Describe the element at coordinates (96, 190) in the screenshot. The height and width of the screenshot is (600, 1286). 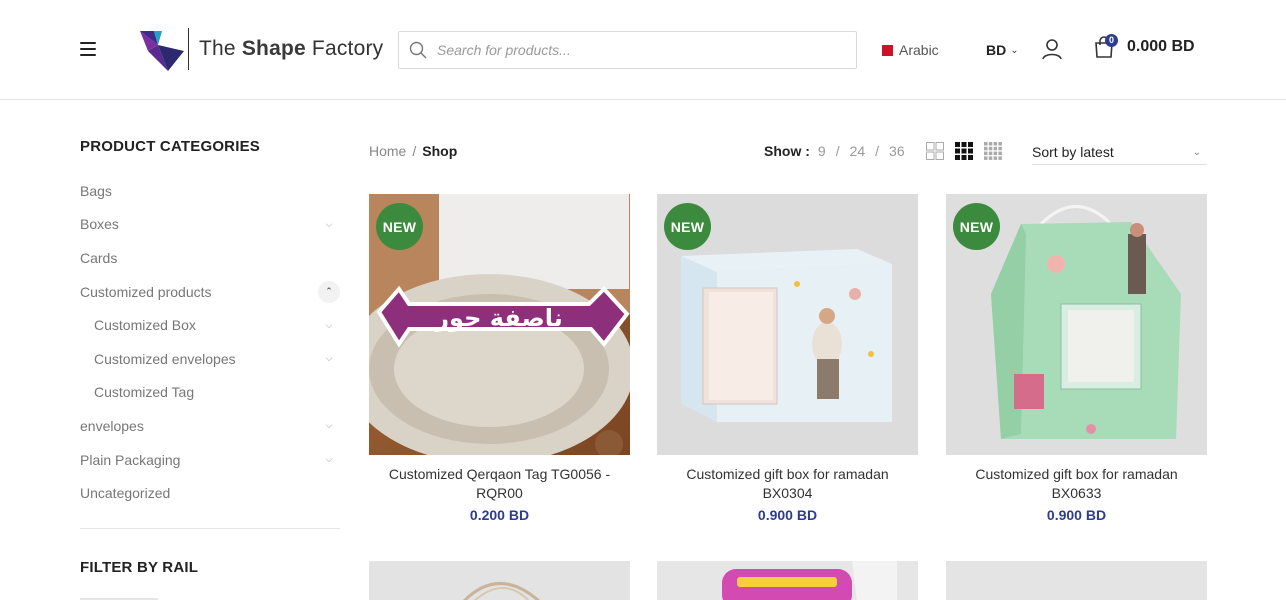
I see `category-label: Bags` at that location.